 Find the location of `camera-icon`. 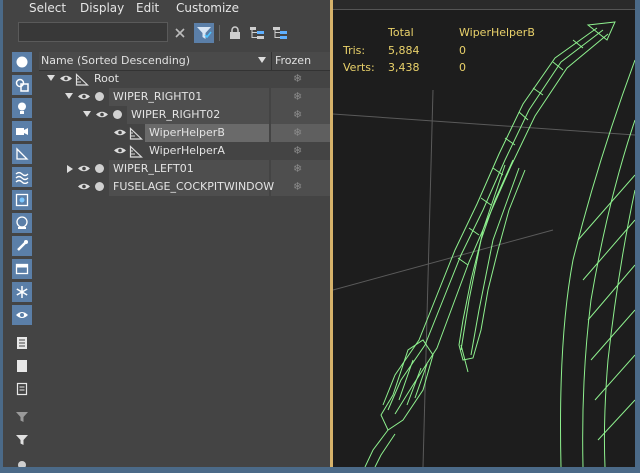

camera-icon is located at coordinates (22, 131).